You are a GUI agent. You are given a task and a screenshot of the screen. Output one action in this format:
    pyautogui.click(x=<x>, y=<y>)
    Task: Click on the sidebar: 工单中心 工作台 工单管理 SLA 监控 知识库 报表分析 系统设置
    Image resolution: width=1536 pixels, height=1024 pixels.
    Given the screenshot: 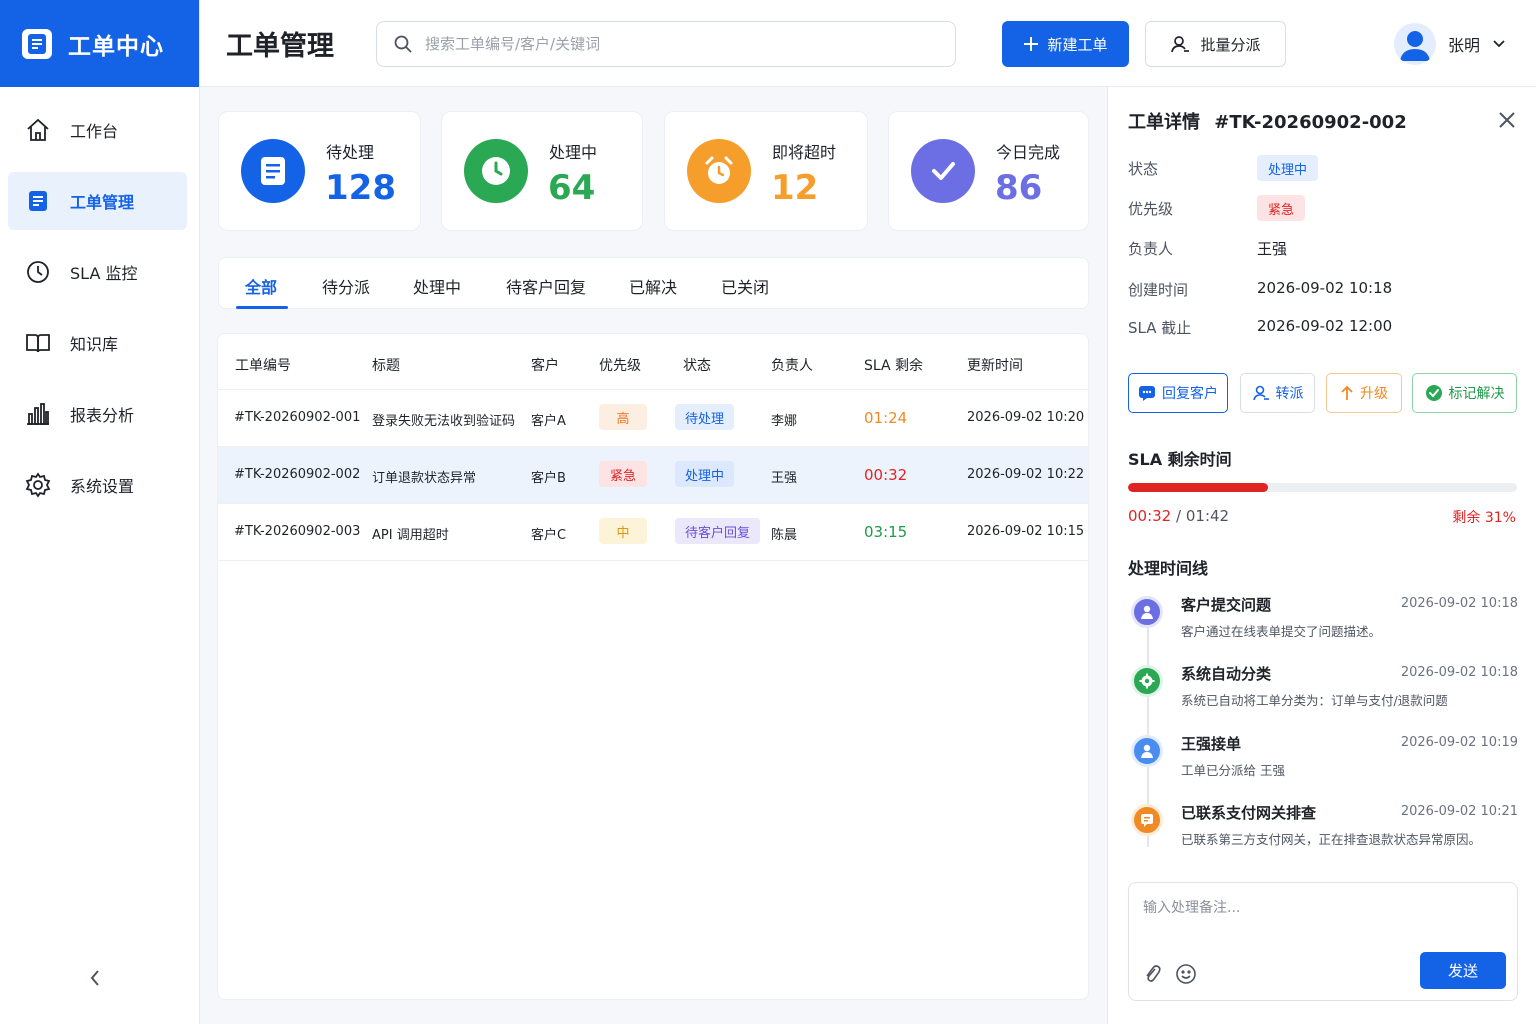 What is the action you would take?
    pyautogui.click(x=100, y=512)
    